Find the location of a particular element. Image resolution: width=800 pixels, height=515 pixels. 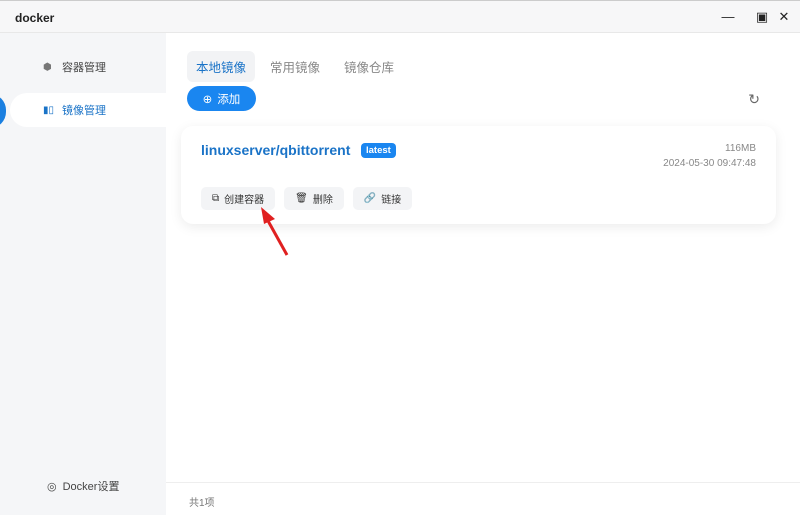

docker-settings-link: ◎ Docker设置 is located at coordinates (83, 486).